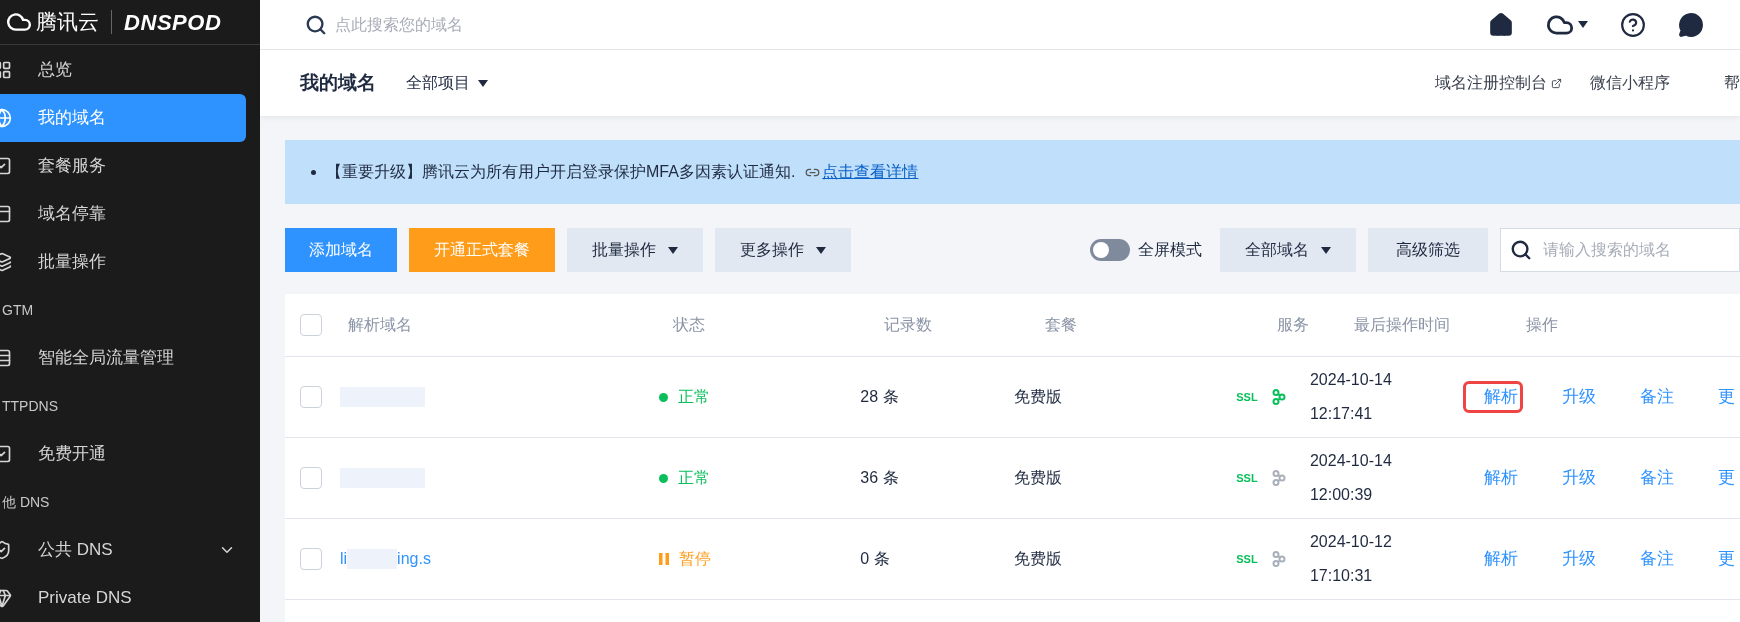  Describe the element at coordinates (123, 454) in the screenshot. I see `sidebar-item: 免费开通` at that location.